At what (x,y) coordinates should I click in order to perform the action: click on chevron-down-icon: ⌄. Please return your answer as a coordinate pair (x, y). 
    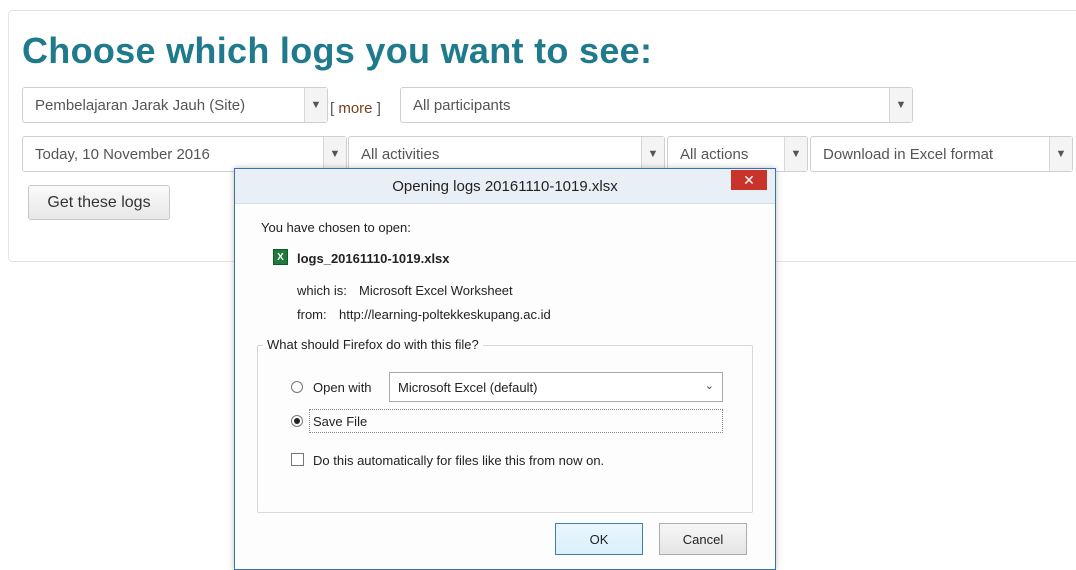
    Looking at the image, I should click on (709, 386).